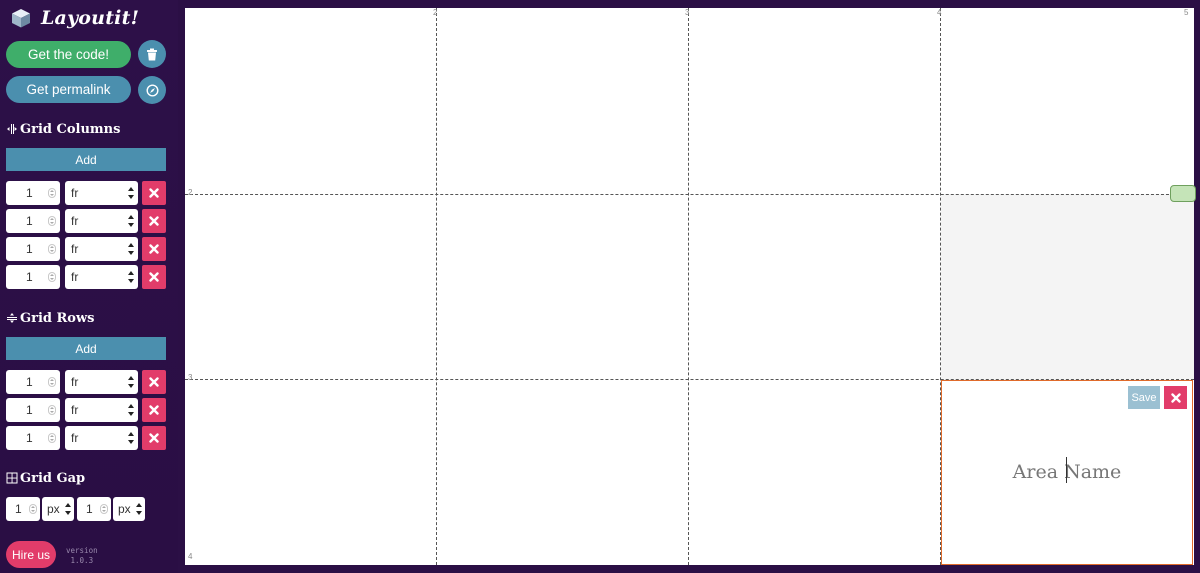 This screenshot has height=573, width=1200. I want to click on column-line-number: 2, so click(435, 12).